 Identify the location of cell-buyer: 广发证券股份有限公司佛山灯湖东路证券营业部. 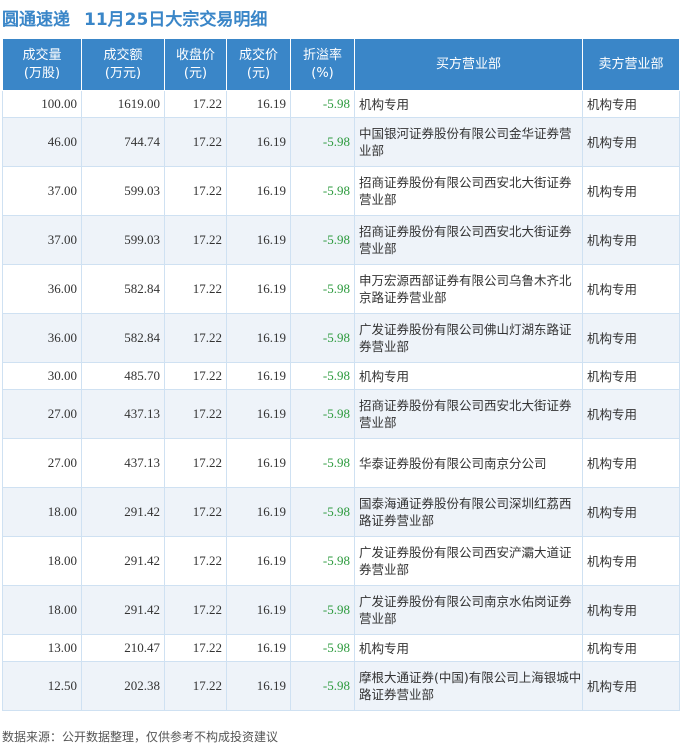
(468, 338).